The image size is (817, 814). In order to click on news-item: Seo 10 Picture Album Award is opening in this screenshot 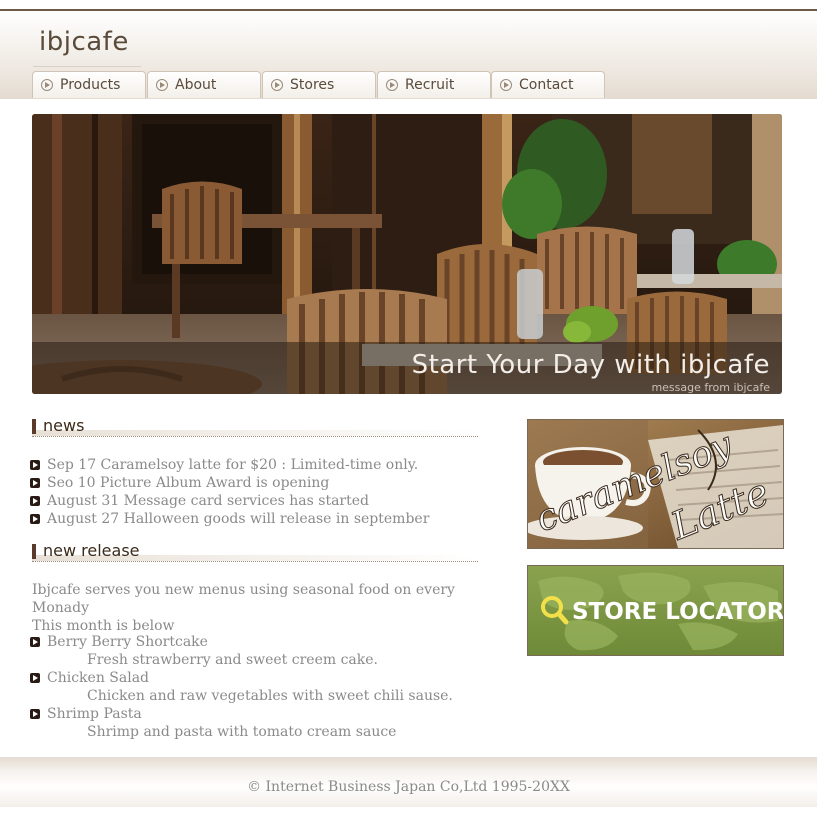, I will do `click(229, 483)`.